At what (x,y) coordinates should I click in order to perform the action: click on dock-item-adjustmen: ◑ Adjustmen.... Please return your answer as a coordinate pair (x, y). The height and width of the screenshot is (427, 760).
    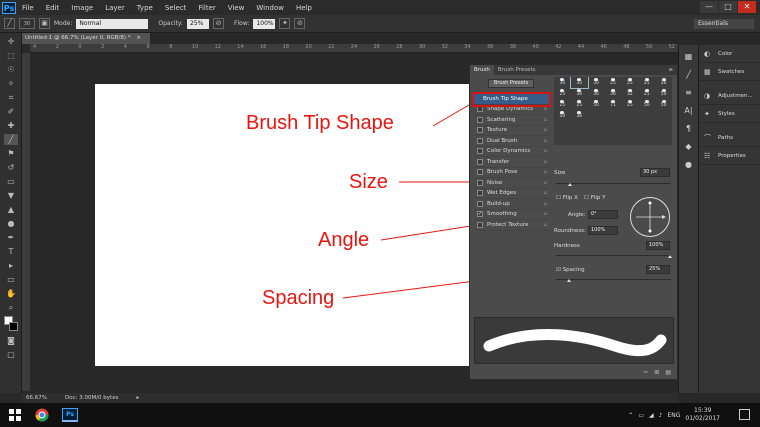
    Looking at the image, I should click on (729, 96).